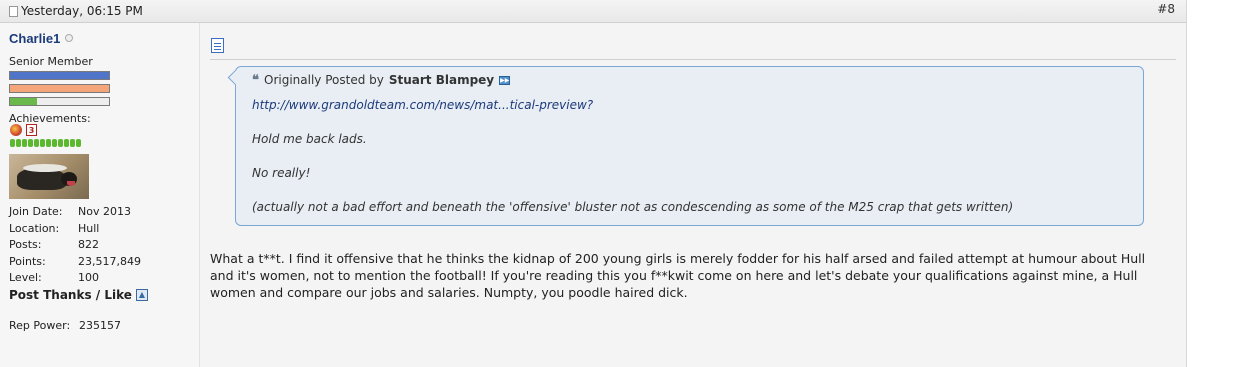 Image resolution: width=1236 pixels, height=367 pixels. I want to click on achievement-medal-icon, so click(16, 130).